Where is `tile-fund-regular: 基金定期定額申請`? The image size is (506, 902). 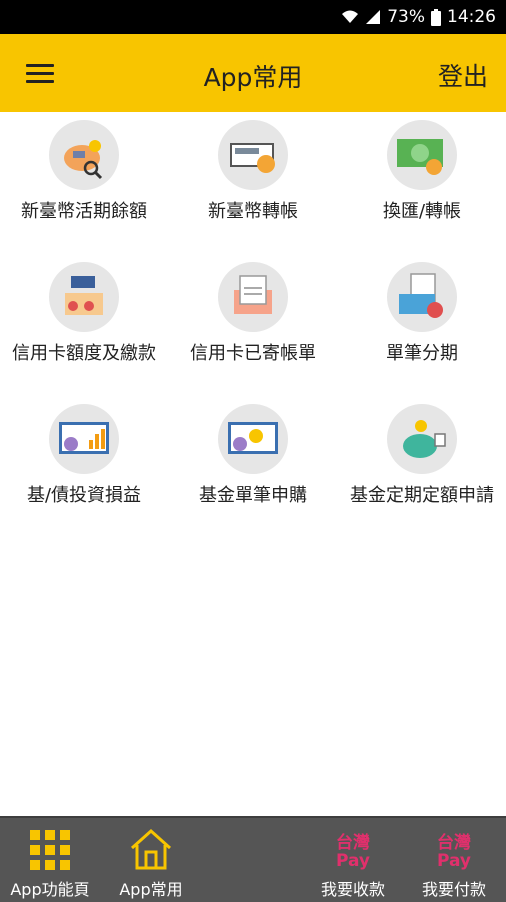 tile-fund-regular: 基金定期定額申請 is located at coordinates (422, 452).